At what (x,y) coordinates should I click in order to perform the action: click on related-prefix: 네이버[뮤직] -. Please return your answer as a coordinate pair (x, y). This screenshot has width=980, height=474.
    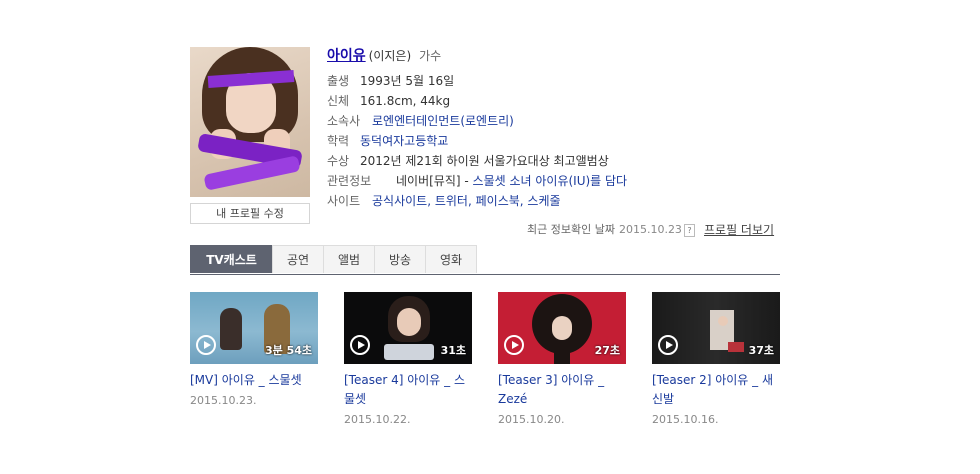
    Looking at the image, I should click on (434, 181).